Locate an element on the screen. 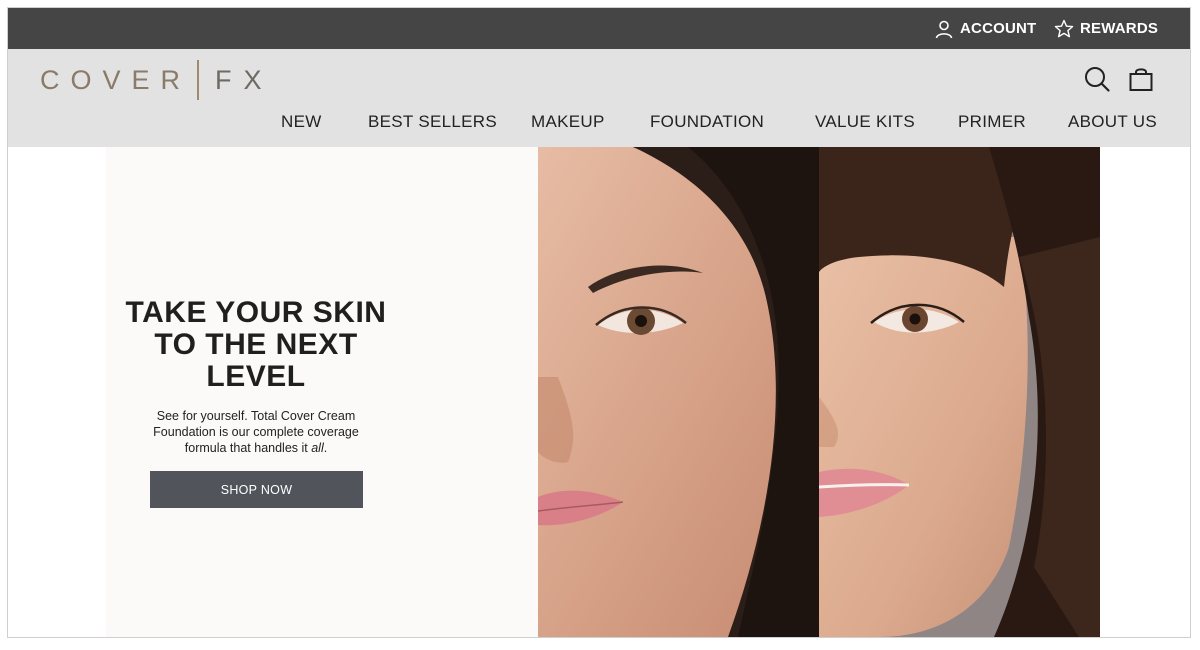  user-icon is located at coordinates (944, 29).